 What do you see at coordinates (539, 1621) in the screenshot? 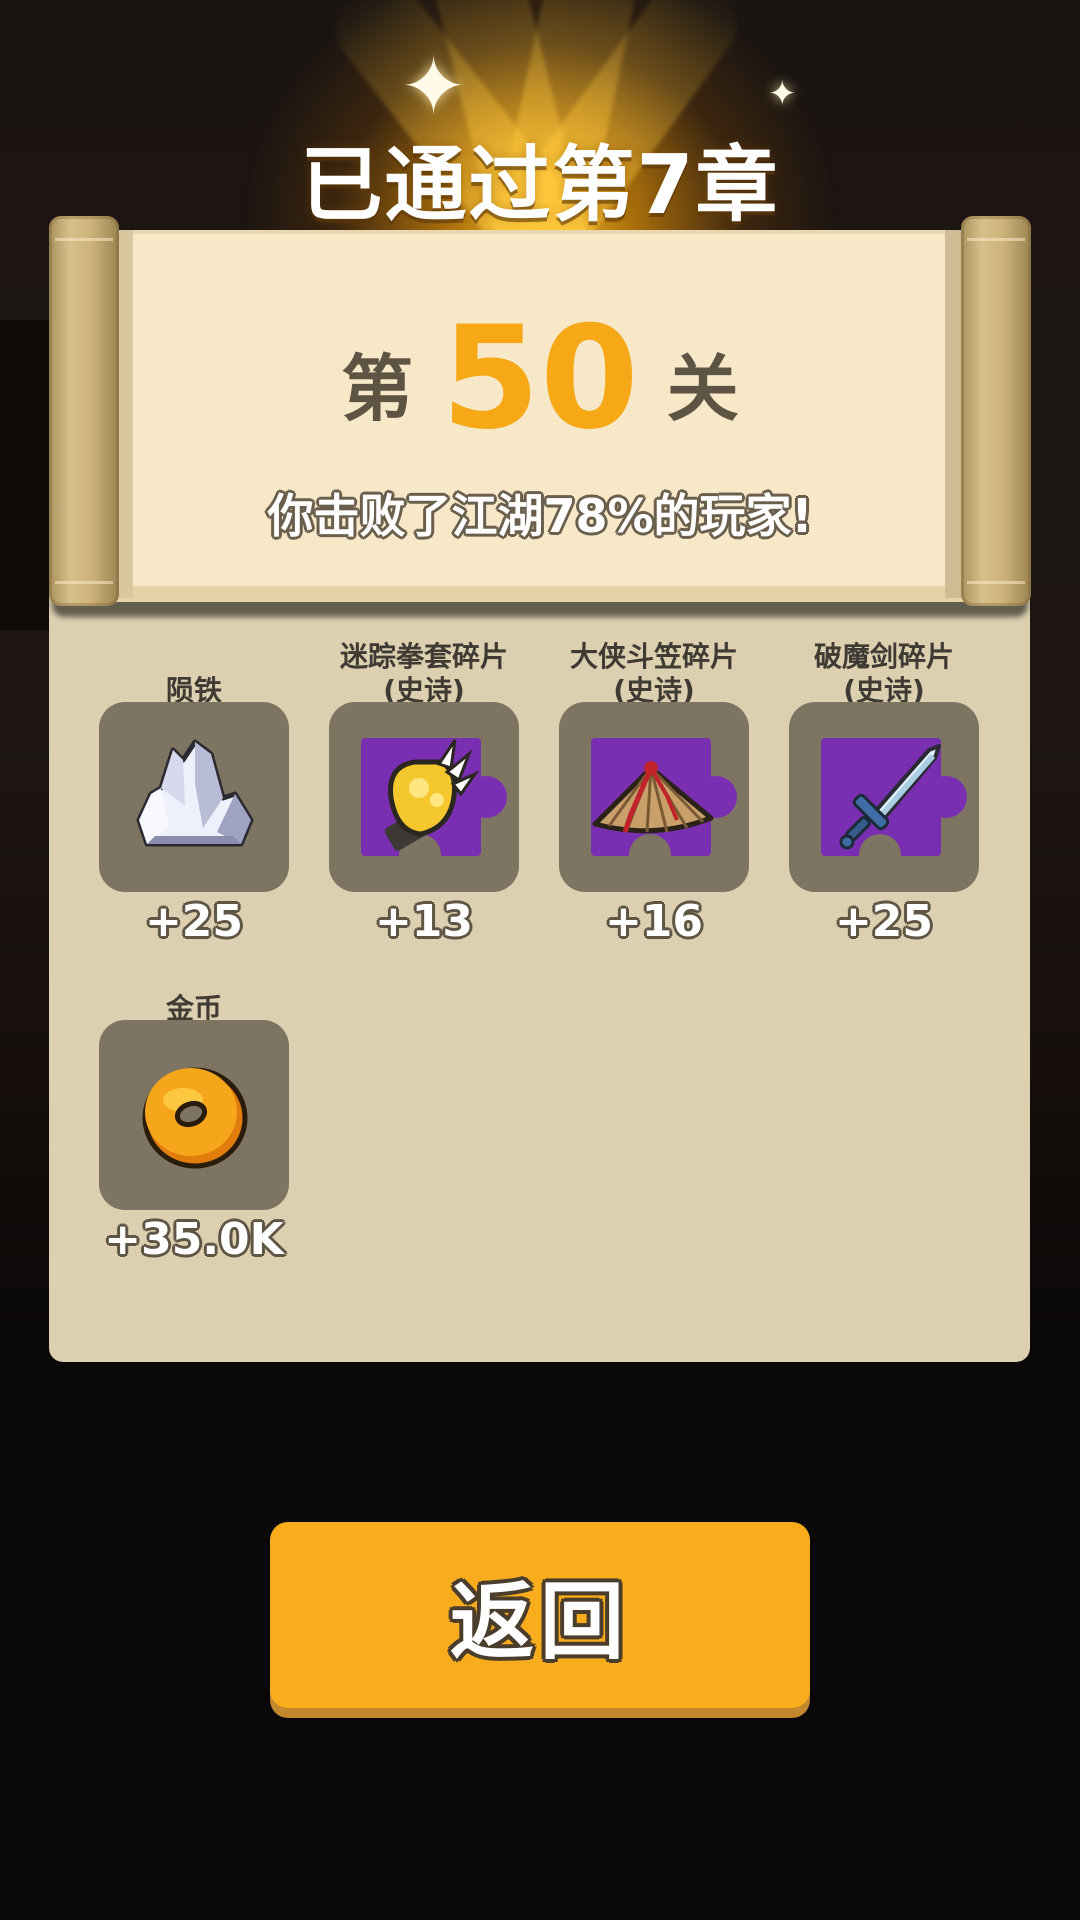
I see `return-button-label: 返回` at bounding box center [539, 1621].